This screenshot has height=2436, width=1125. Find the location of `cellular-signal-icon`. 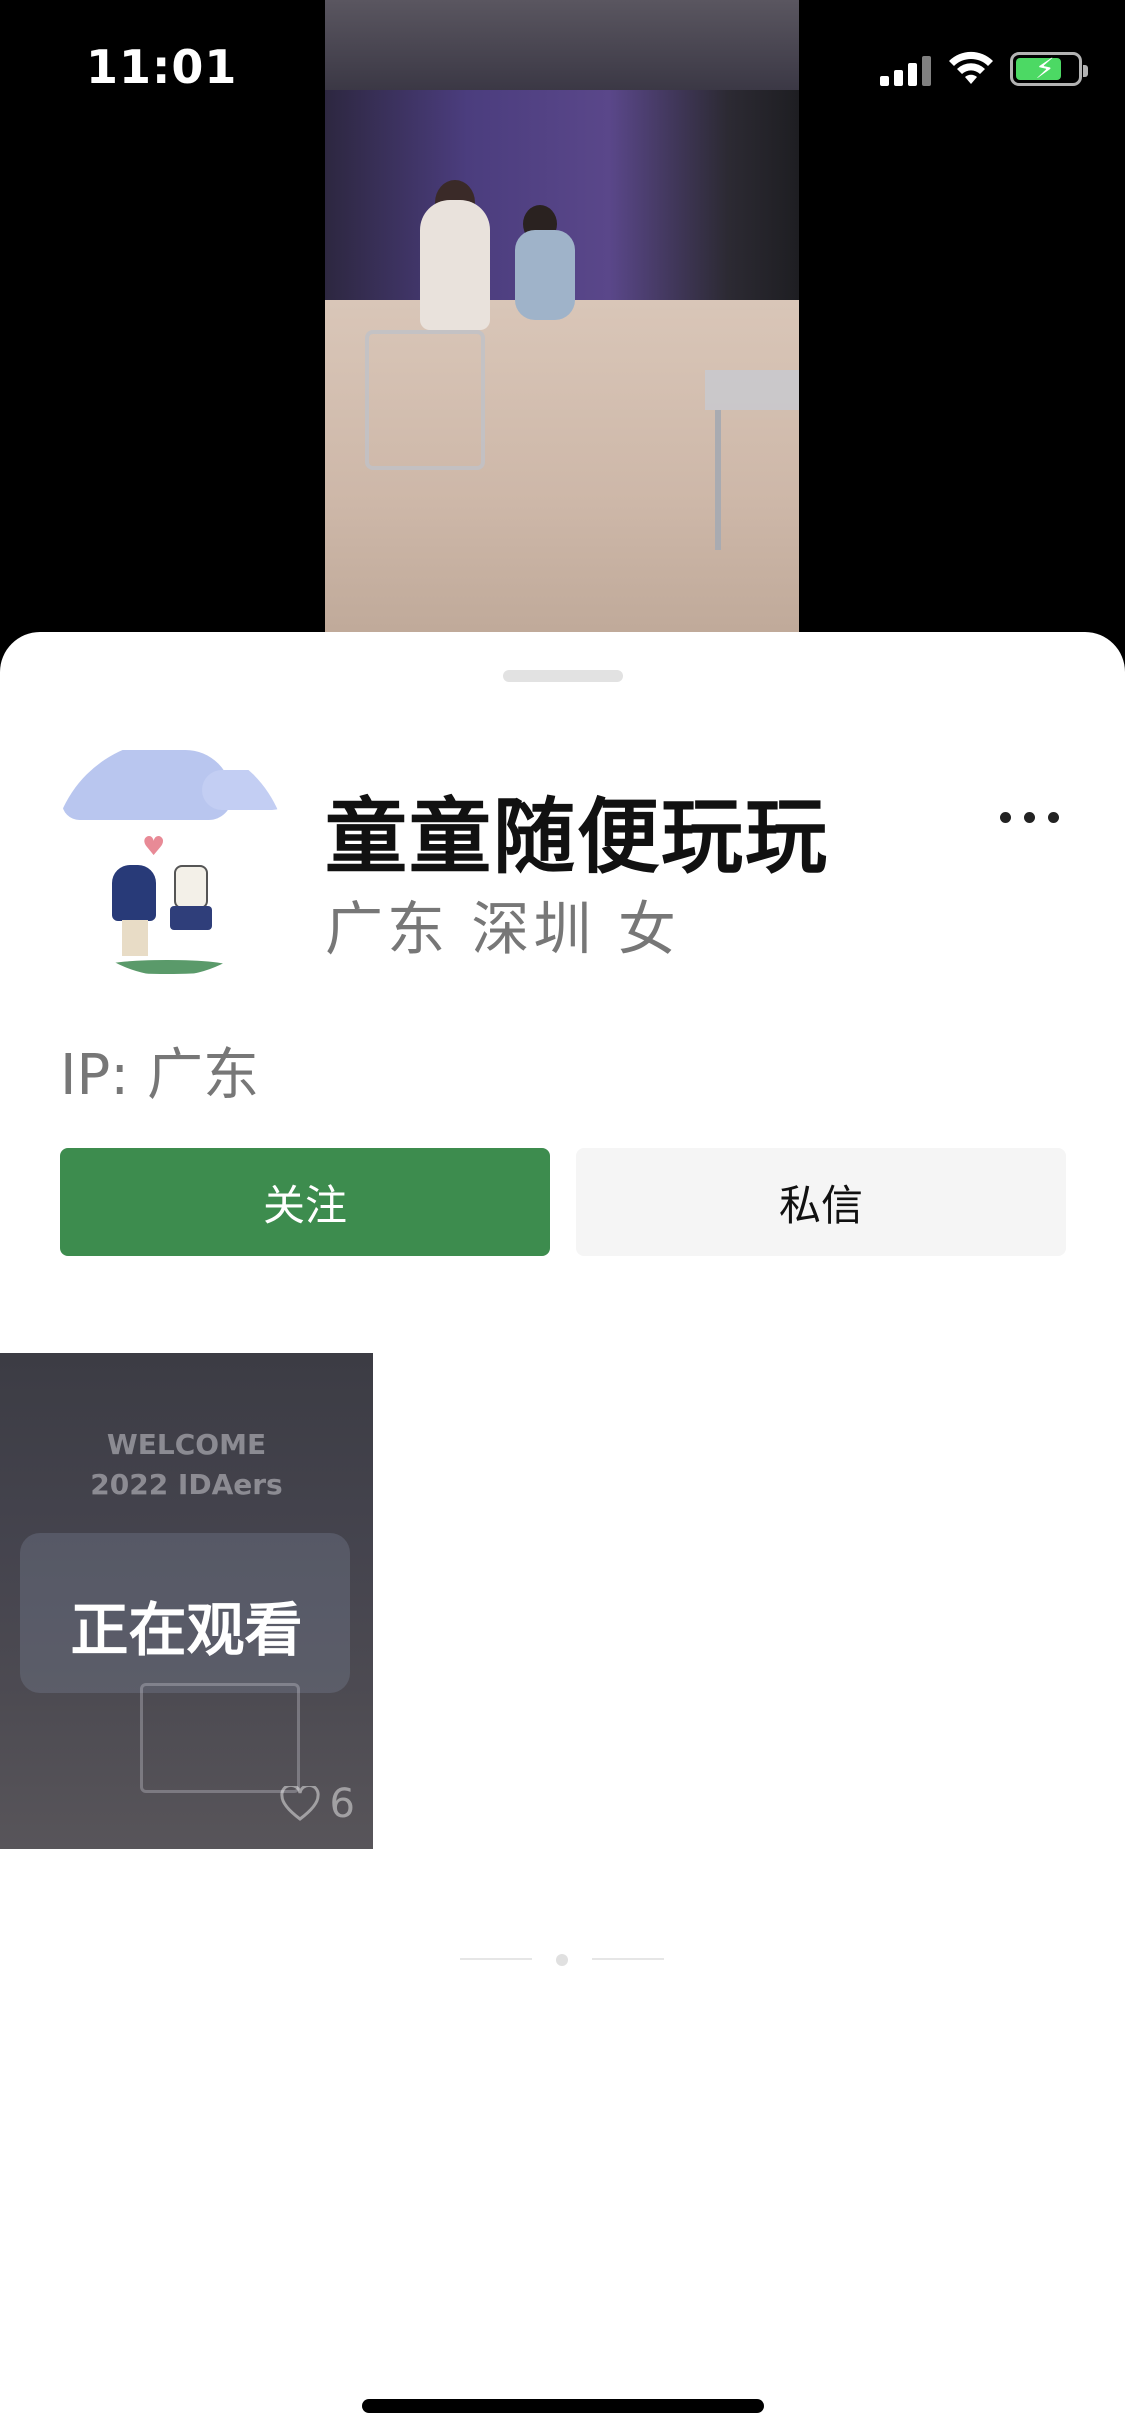

cellular-signal-icon is located at coordinates (906, 69).